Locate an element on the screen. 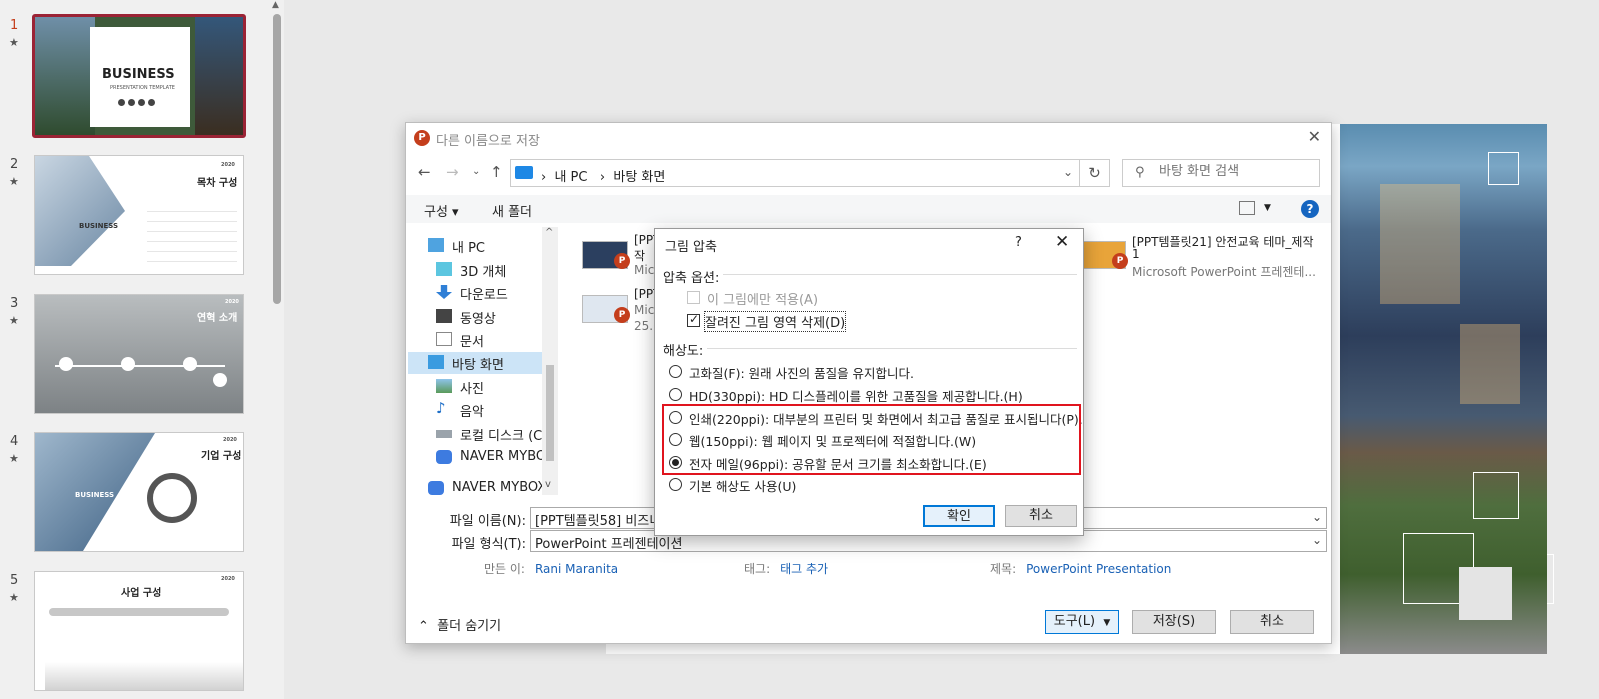 Image resolution: width=1599 pixels, height=699 pixels. title-value: PowerPoint Presentation is located at coordinates (1098, 569).